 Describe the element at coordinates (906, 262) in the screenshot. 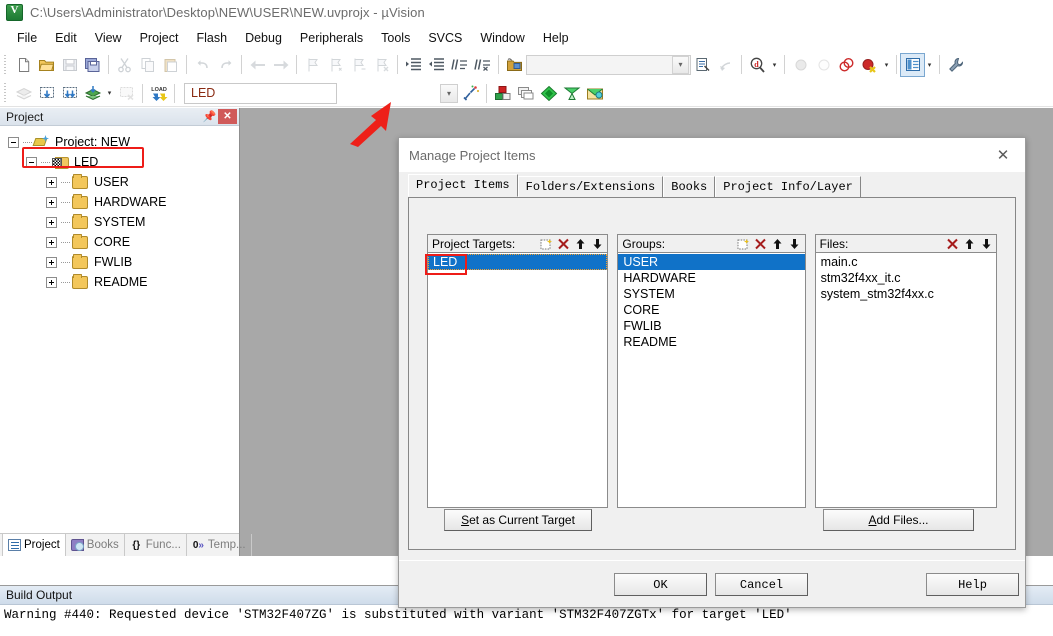

I see `list-item: main.c` at that location.